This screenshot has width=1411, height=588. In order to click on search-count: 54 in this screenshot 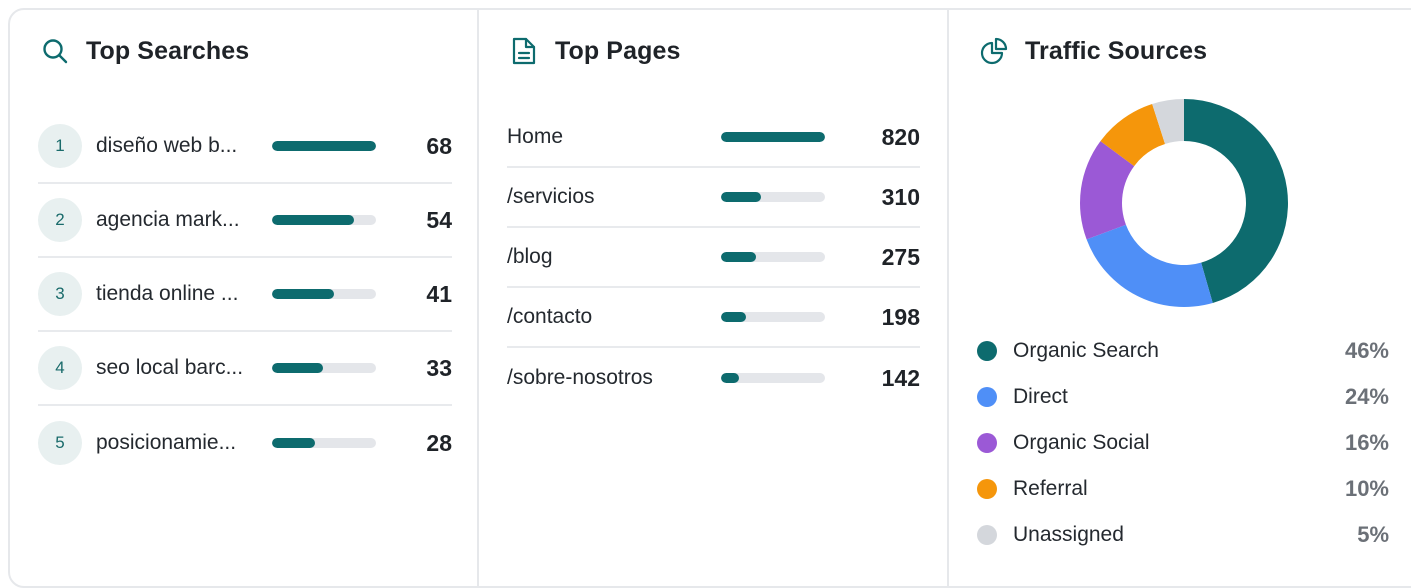, I will do `click(439, 219)`.